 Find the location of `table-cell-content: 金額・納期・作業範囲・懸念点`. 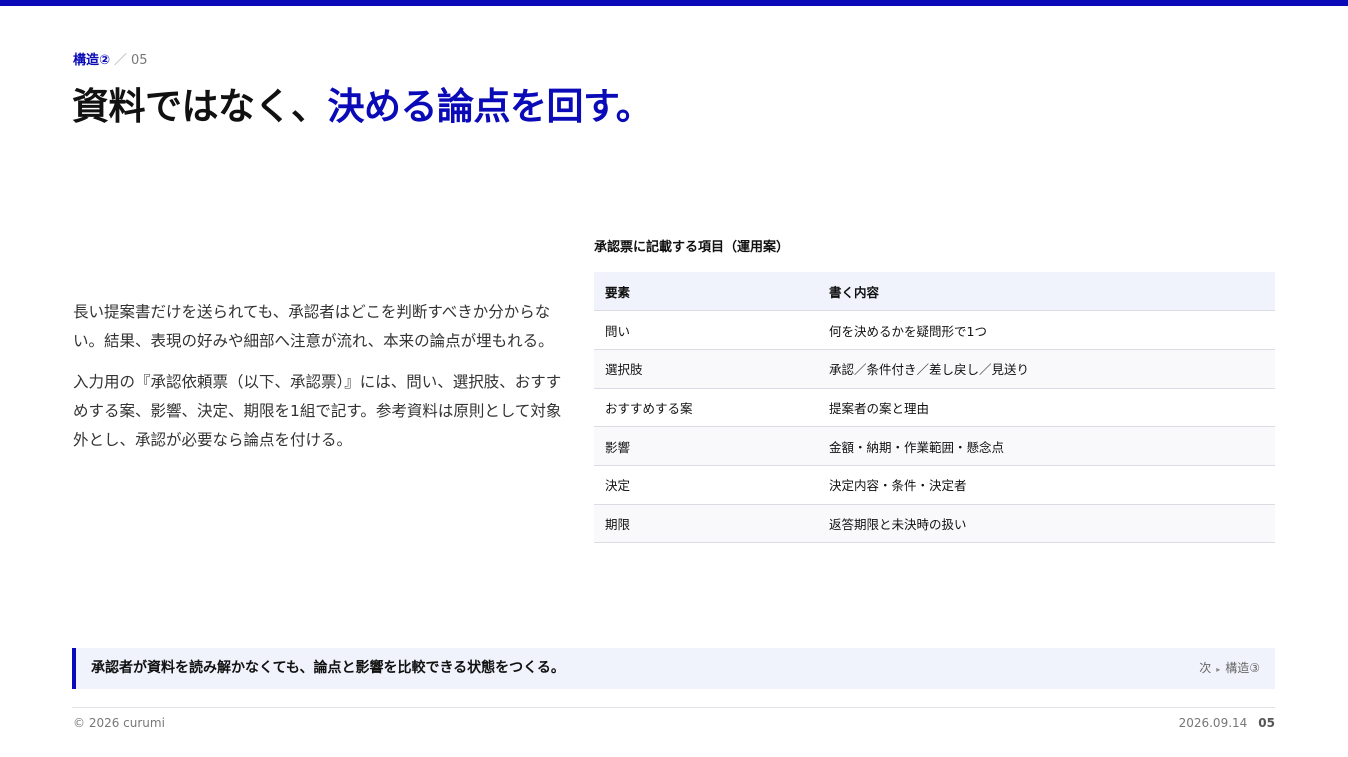

table-cell-content: 金額・納期・作業範囲・懸念点 is located at coordinates (1046, 446).